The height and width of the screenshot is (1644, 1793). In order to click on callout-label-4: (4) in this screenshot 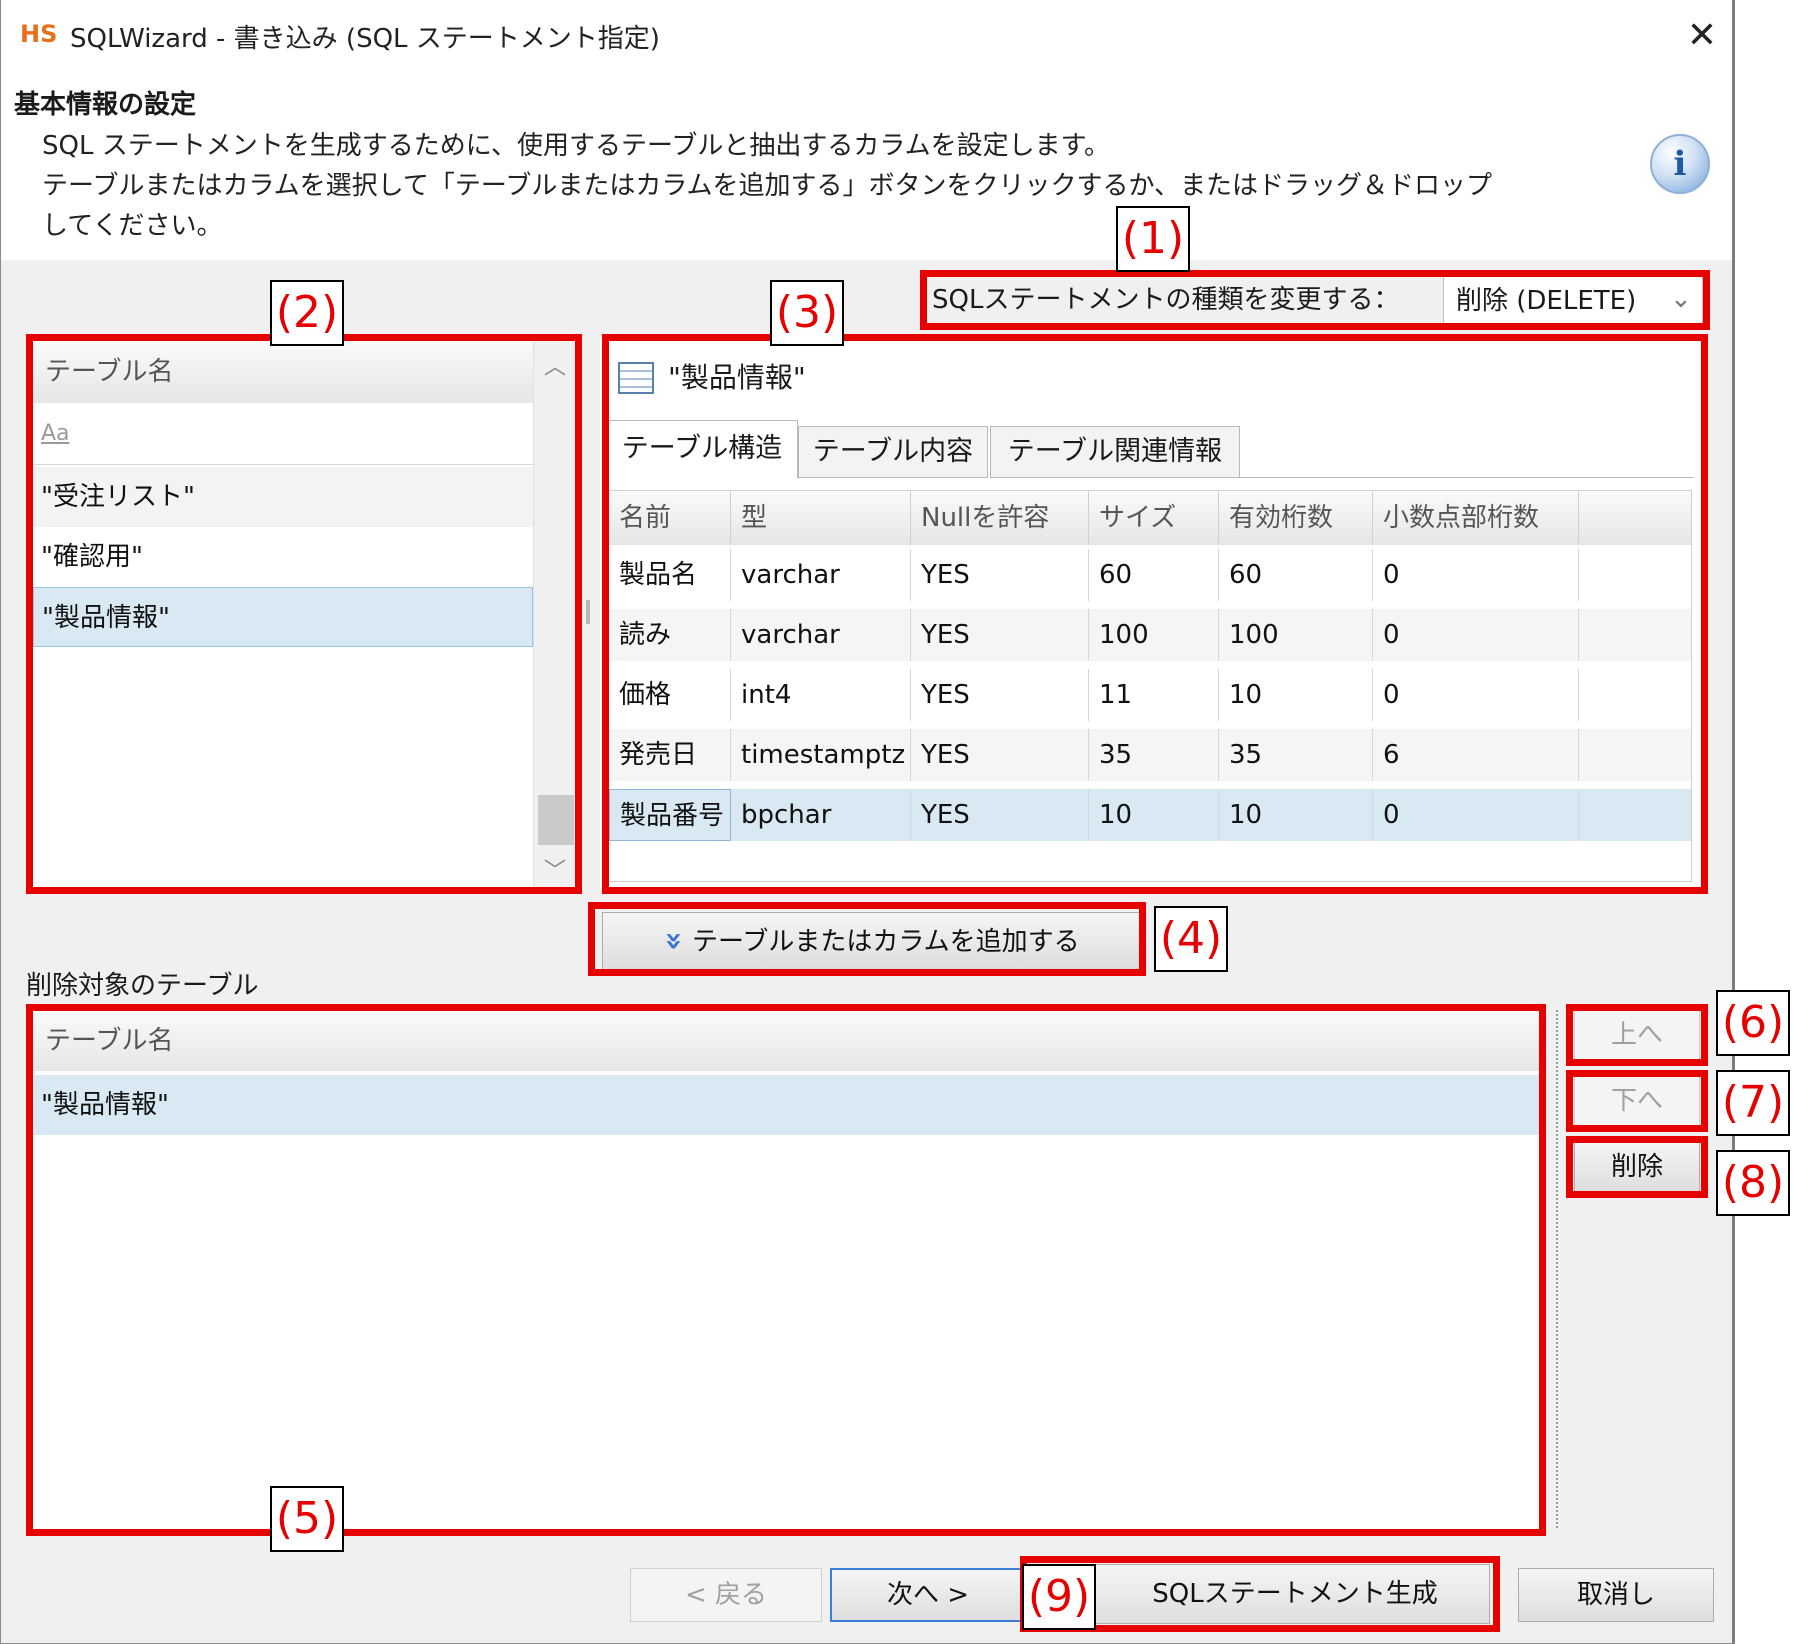, I will do `click(1191, 939)`.